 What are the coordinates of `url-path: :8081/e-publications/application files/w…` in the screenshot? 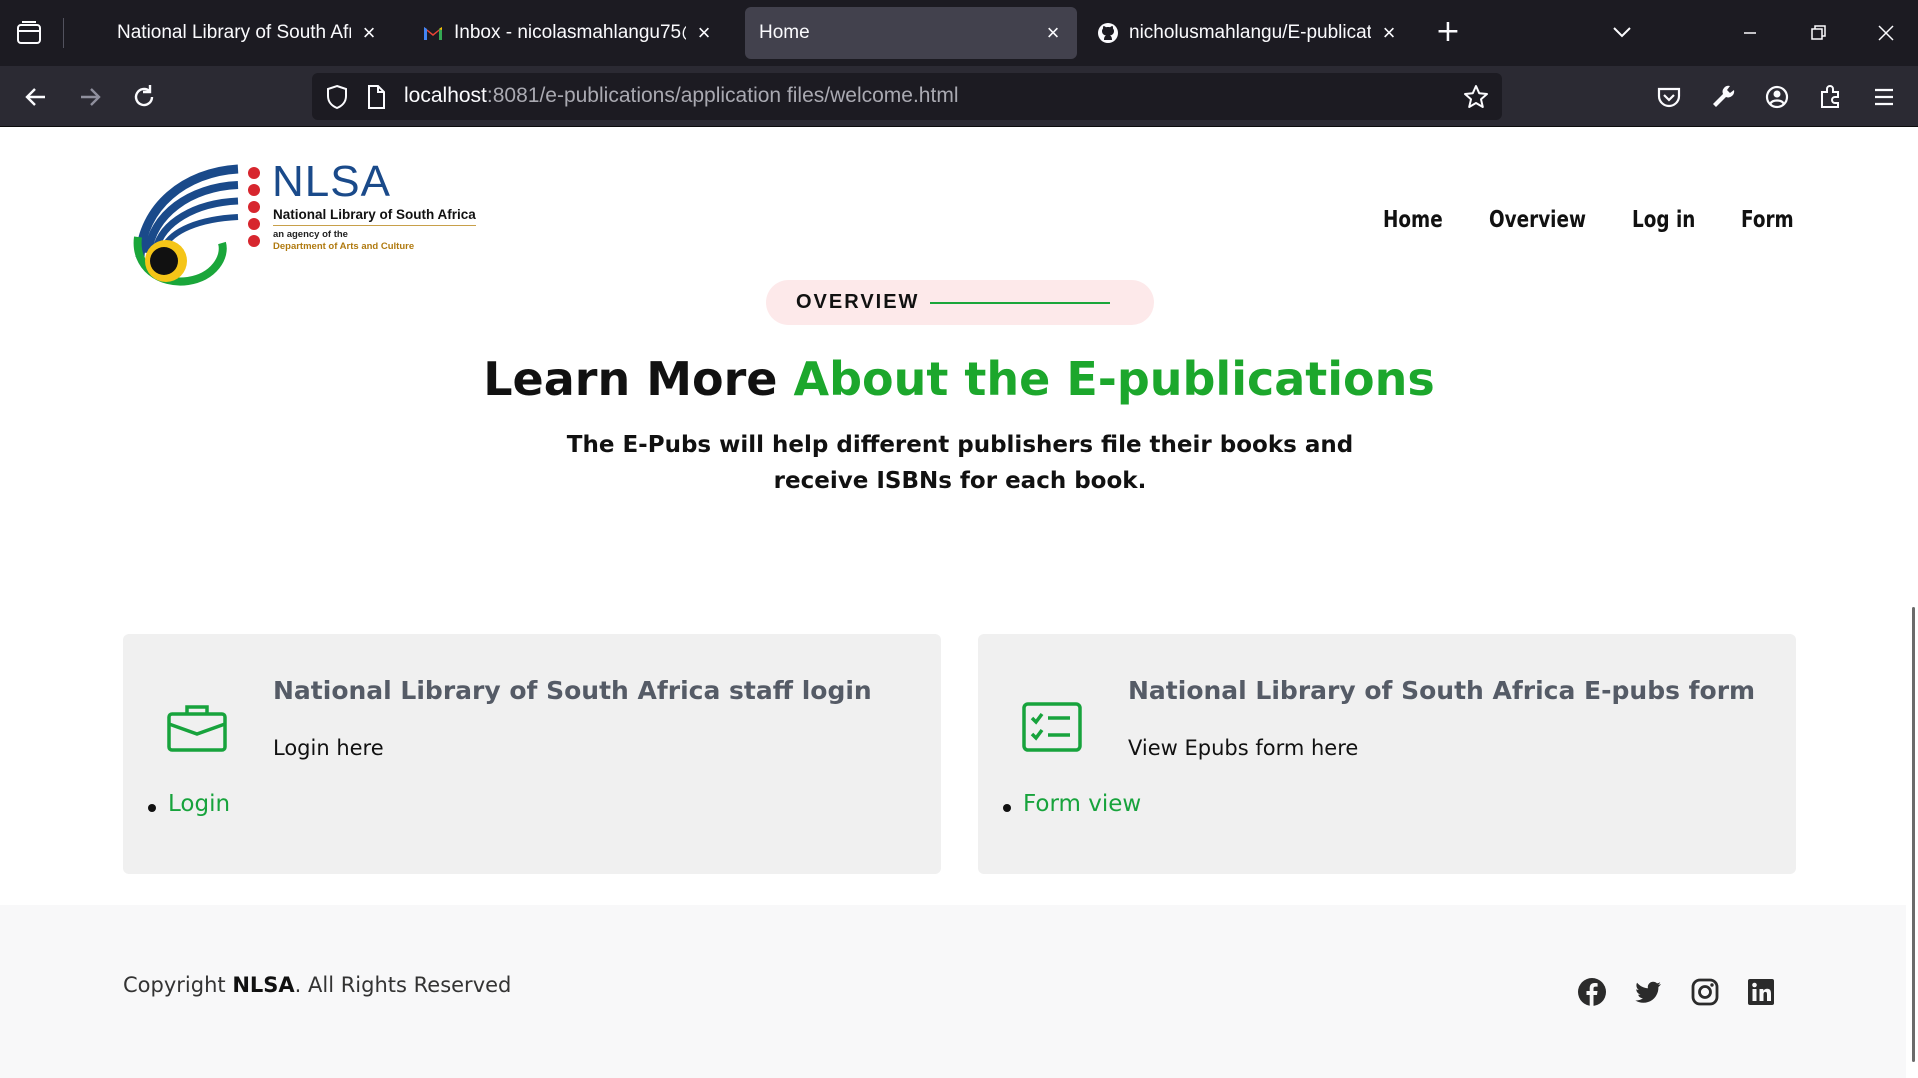 It's located at (722, 95).